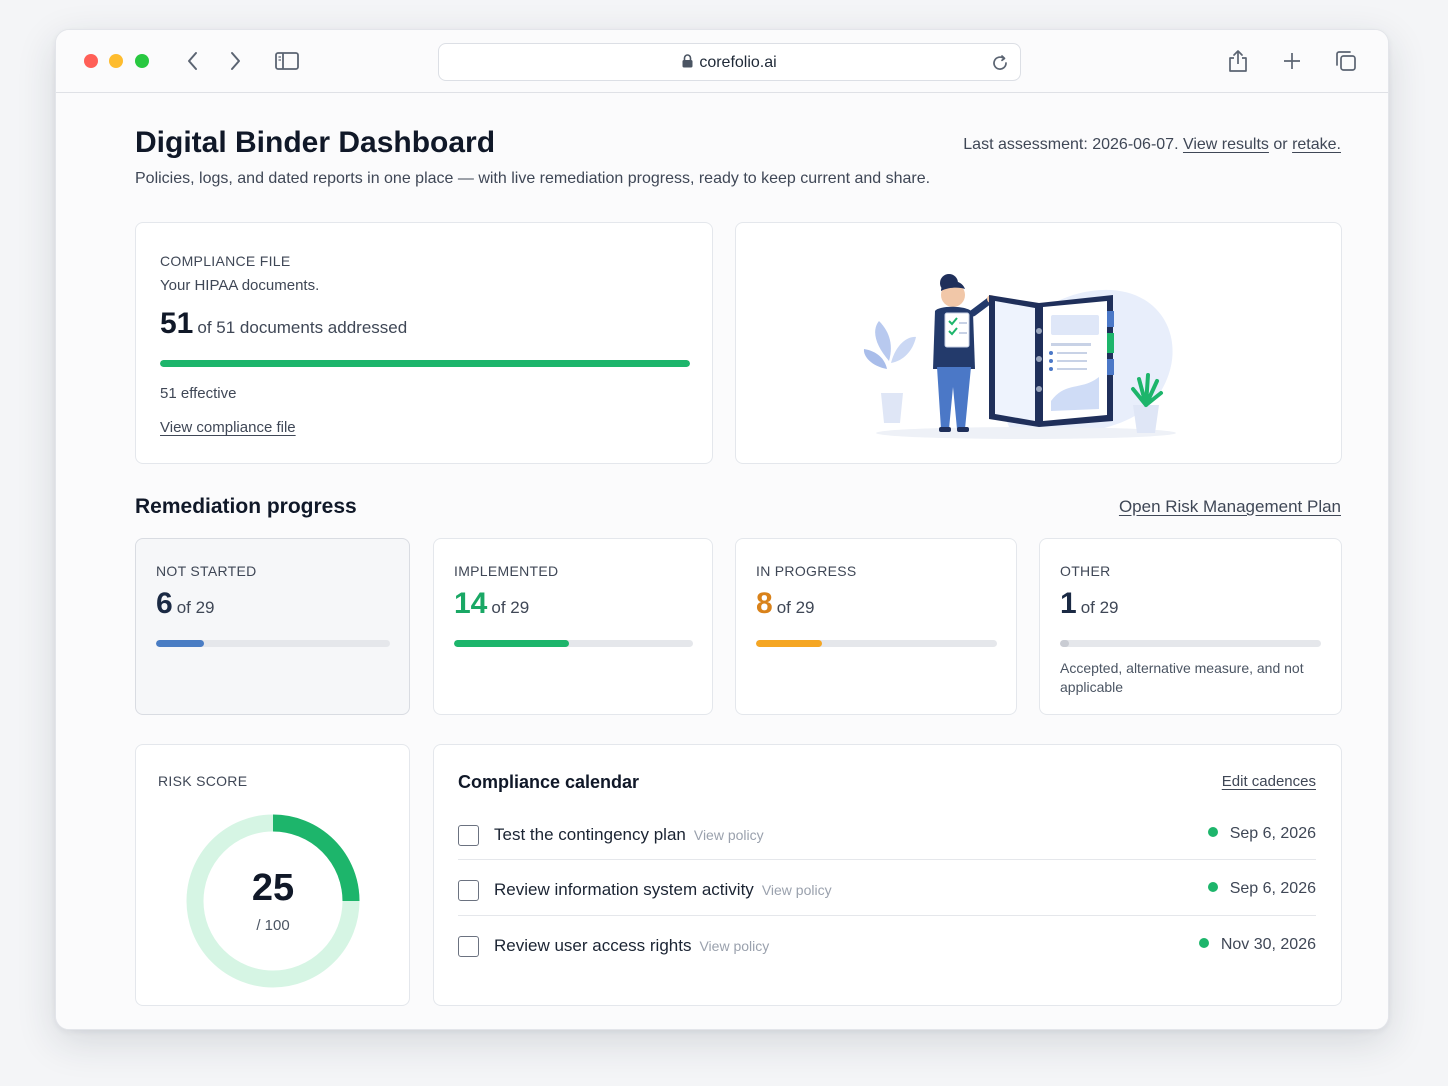 This screenshot has height=1086, width=1448. Describe the element at coordinates (193, 61) in the screenshot. I see `back-arrow-icon` at that location.